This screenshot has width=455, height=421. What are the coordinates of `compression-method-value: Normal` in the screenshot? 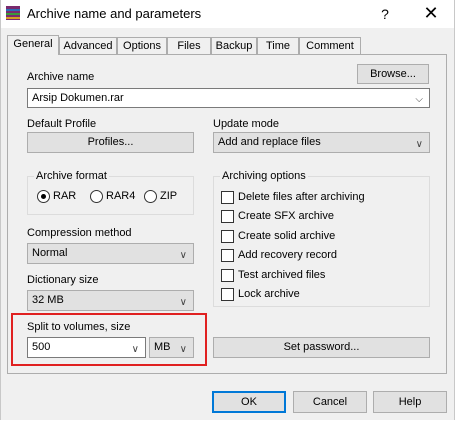 It's located at (50, 253).